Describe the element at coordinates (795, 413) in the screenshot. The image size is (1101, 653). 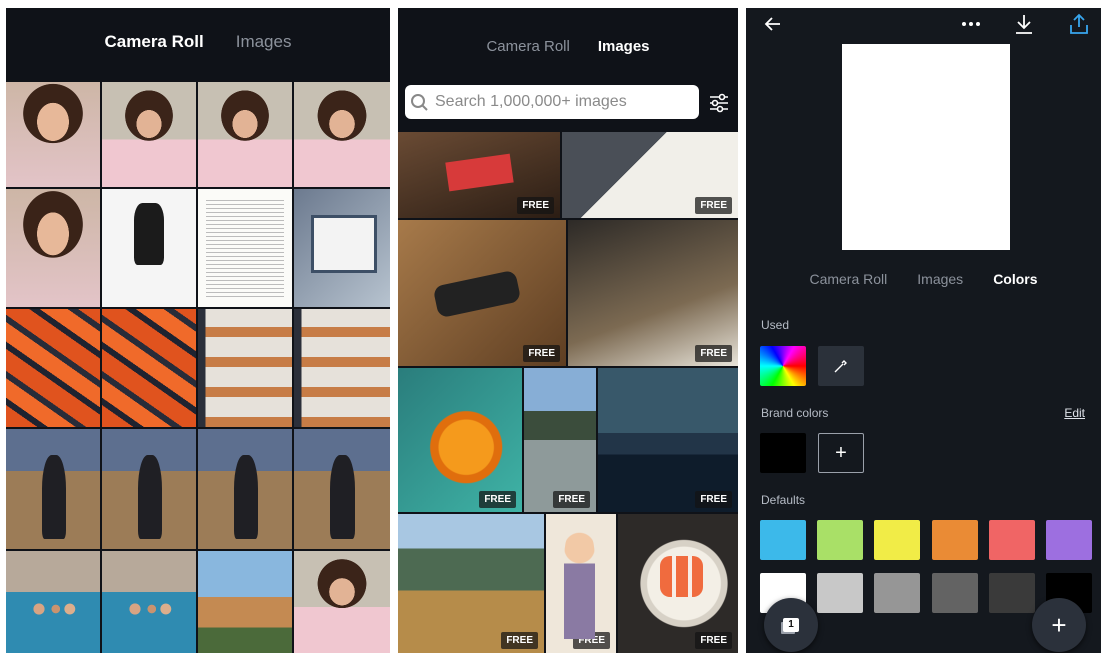
I see `brand-colors-label: Brand colors` at that location.